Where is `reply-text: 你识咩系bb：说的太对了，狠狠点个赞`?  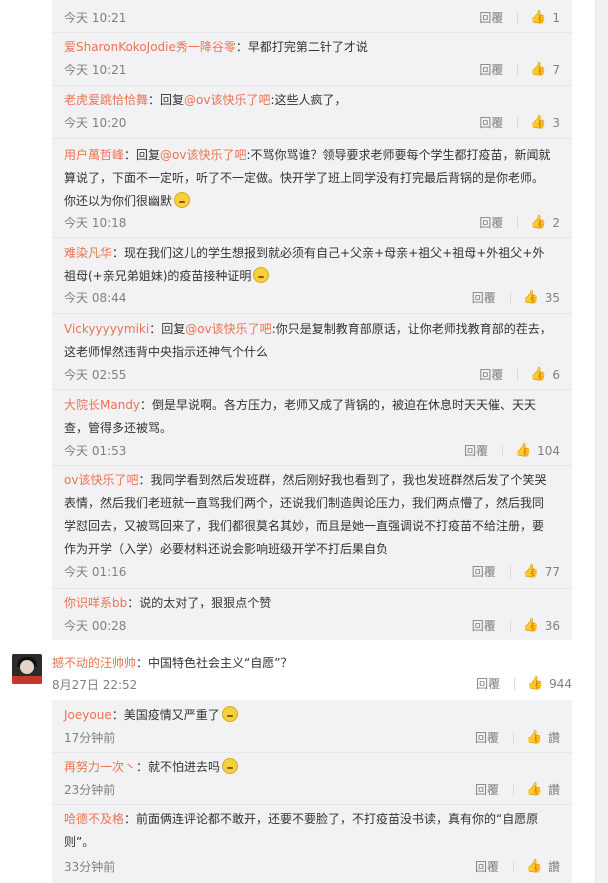 reply-text: 你识咩系bb：说的太对了，狠狠点个赞 is located at coordinates (309, 603).